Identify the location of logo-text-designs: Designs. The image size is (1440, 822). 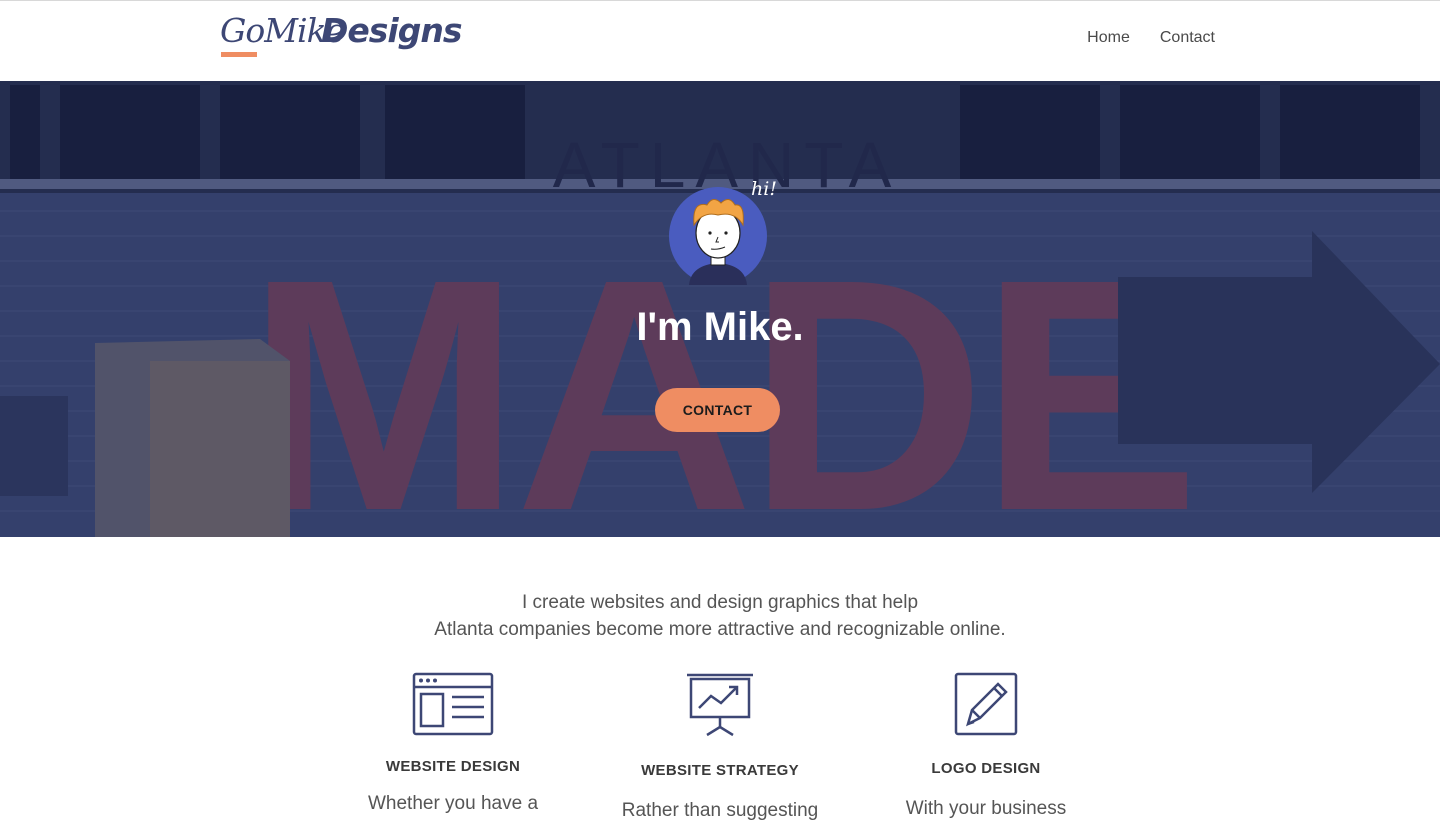
(391, 30).